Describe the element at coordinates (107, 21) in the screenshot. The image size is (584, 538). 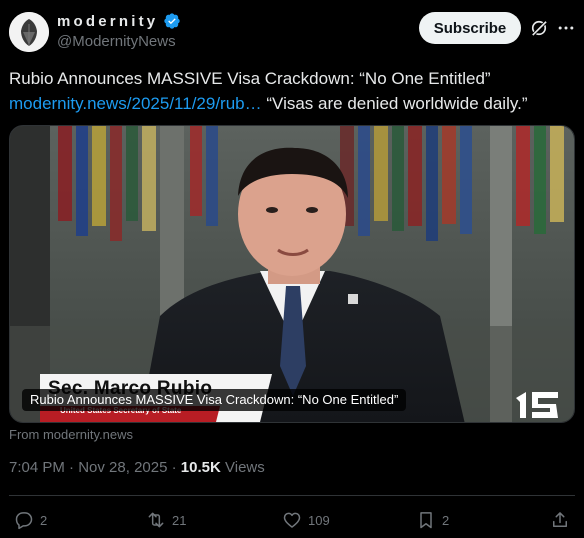
I see `display-name: modernity` at that location.